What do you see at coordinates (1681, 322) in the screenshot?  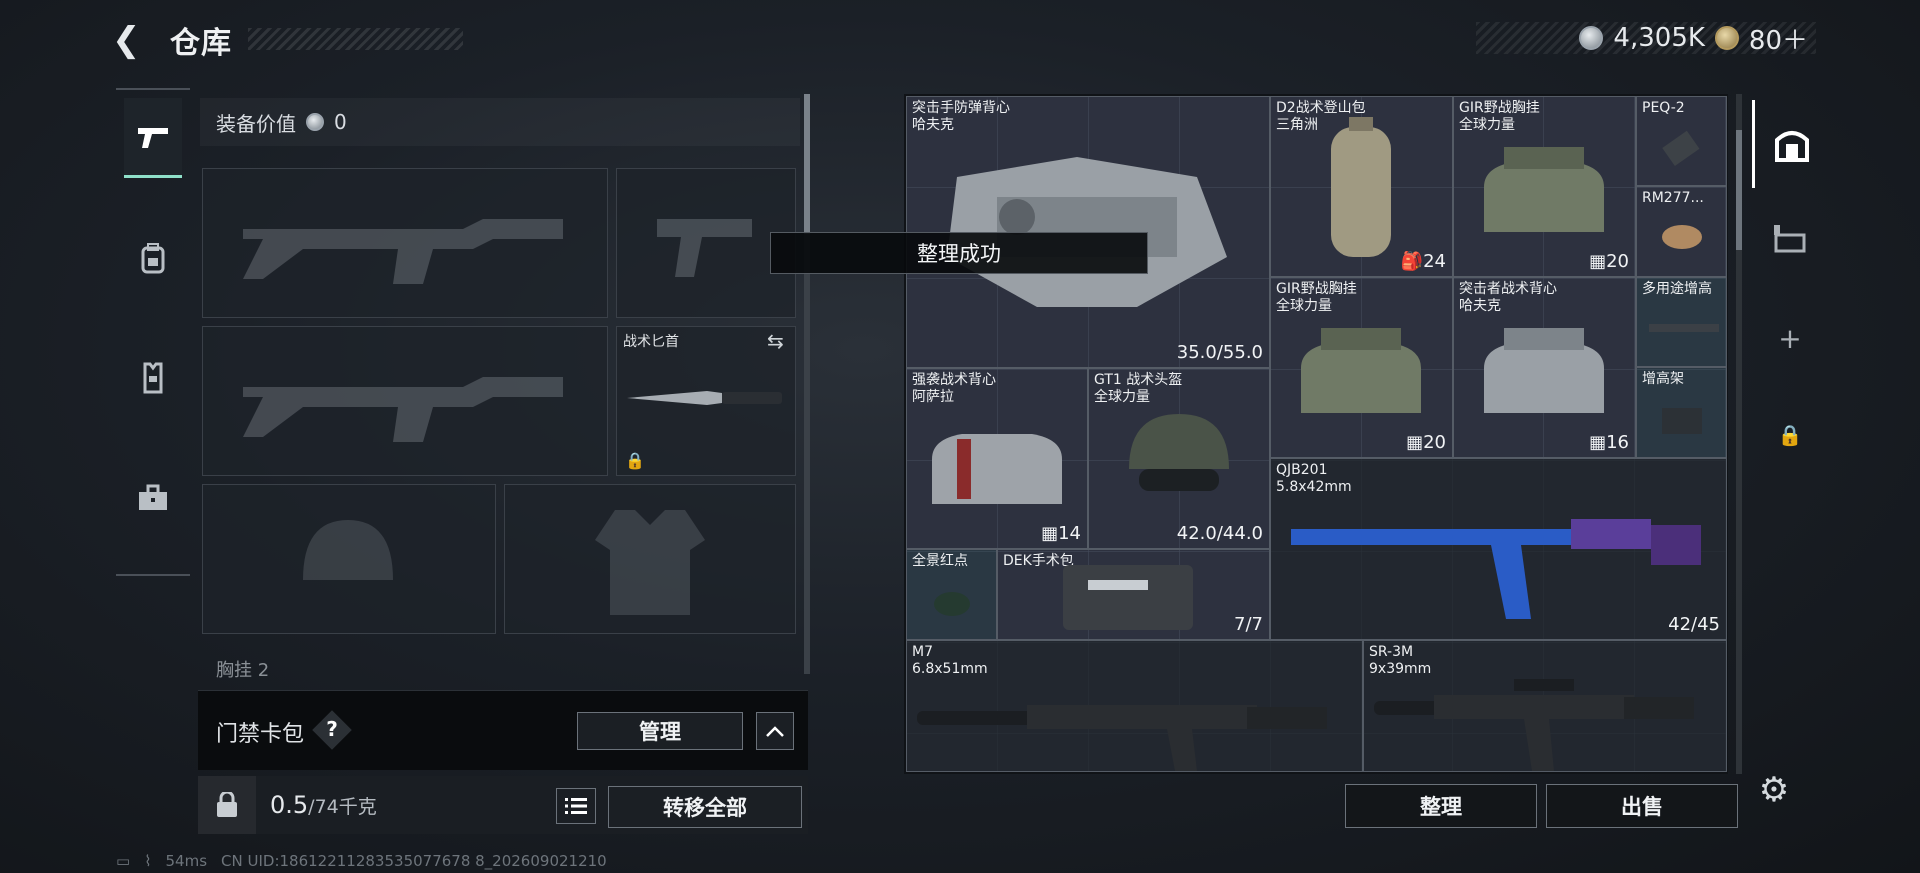 I see `stash-item-riser: 多用途增高` at bounding box center [1681, 322].